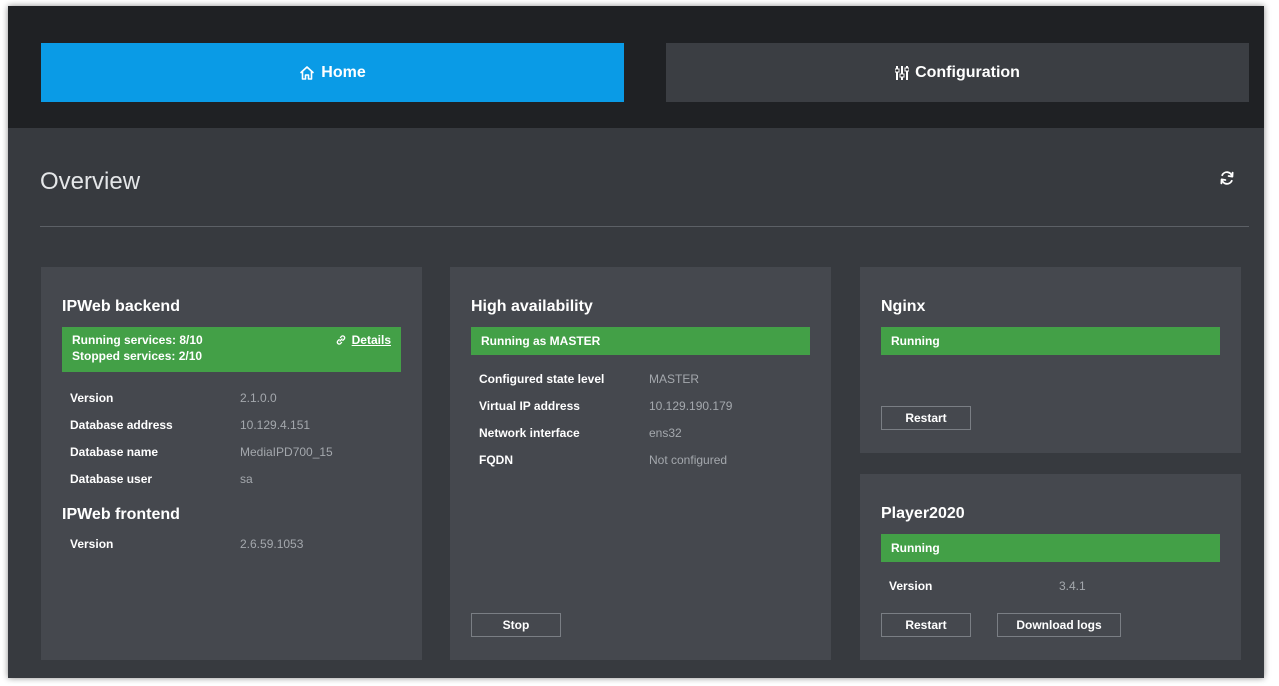 This screenshot has width=1279, height=686. I want to click on nginx-status: Running, so click(1050, 341).